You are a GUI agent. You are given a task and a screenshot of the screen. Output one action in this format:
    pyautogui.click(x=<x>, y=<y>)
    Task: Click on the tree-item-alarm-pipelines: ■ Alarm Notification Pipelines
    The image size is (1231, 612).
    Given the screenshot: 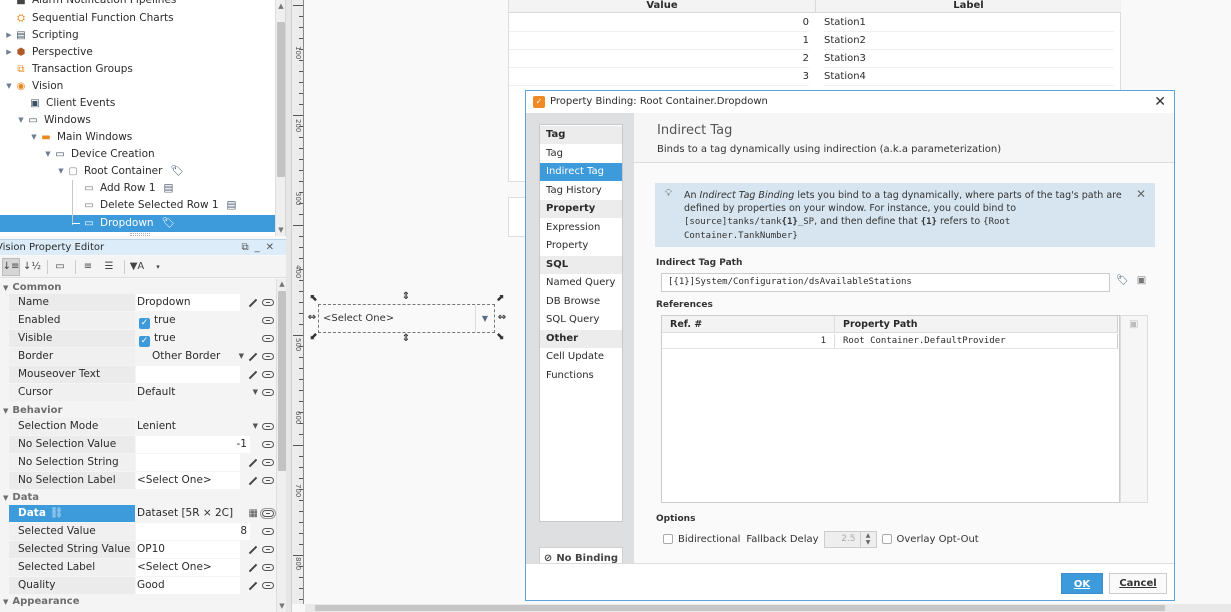 What is the action you would take?
    pyautogui.click(x=95, y=4)
    